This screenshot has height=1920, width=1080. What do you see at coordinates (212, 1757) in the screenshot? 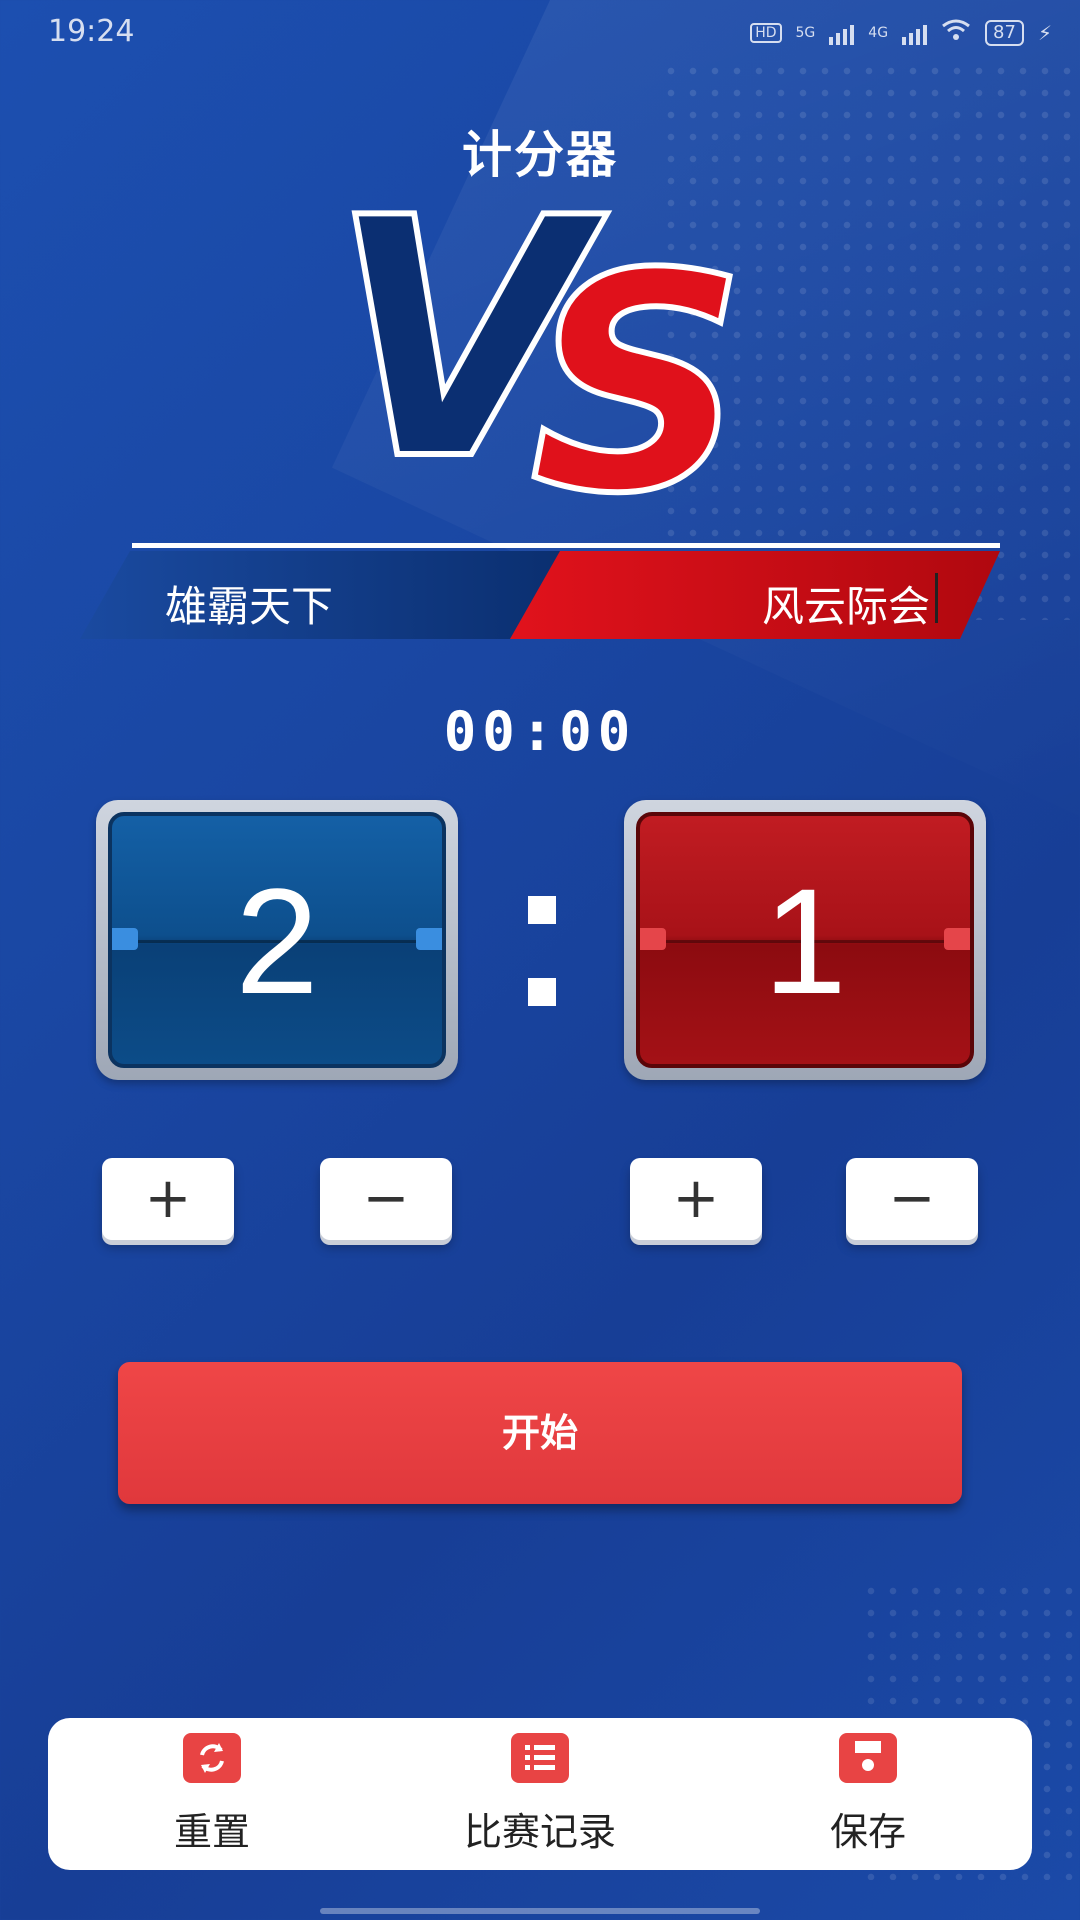
I see `refresh-icon` at bounding box center [212, 1757].